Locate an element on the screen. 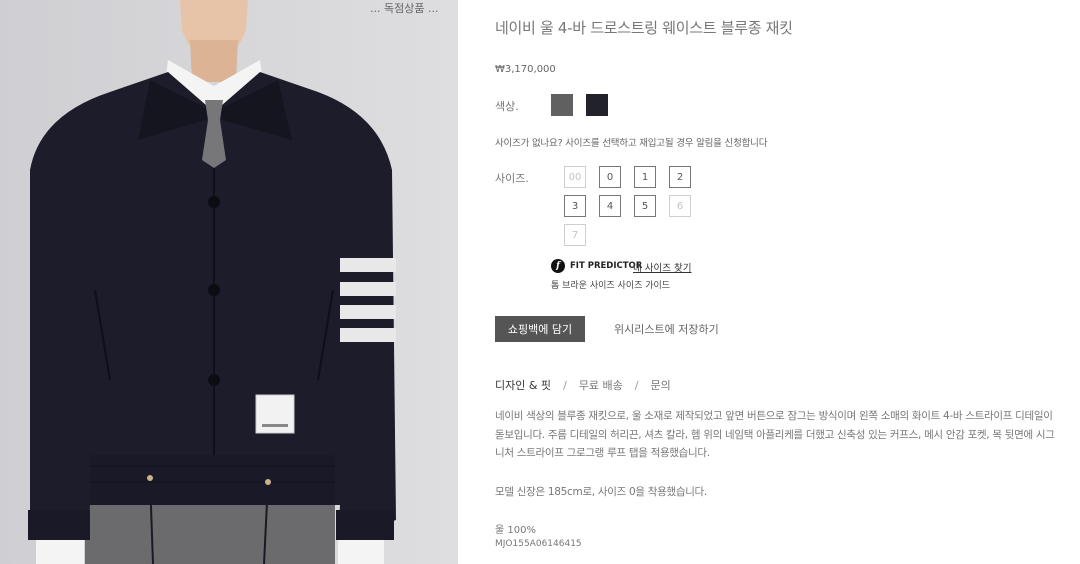 The image size is (1080, 564). size-guide-link: 톰 브라운 사이즈 사이즈 가이드 is located at coordinates (610, 284).